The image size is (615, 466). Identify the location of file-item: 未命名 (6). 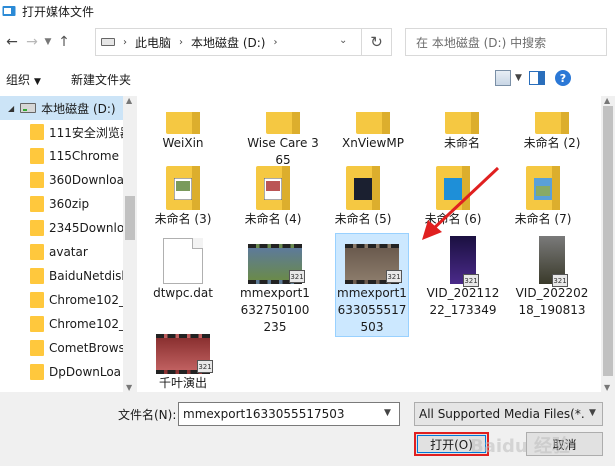
(453, 194).